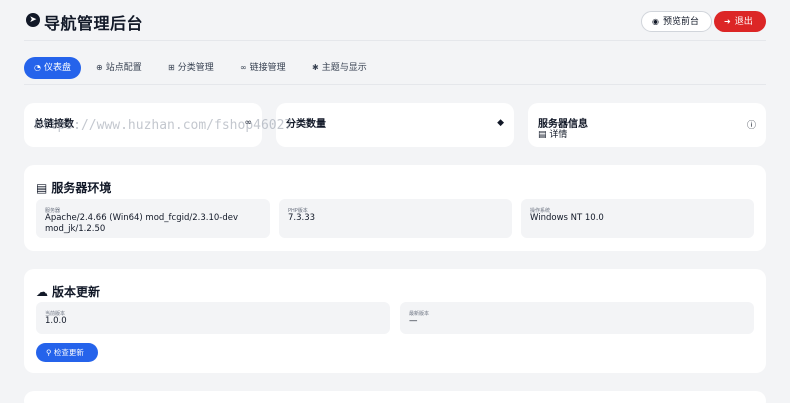  What do you see at coordinates (655, 21) in the screenshot?
I see `eye-icon: ◉` at bounding box center [655, 21].